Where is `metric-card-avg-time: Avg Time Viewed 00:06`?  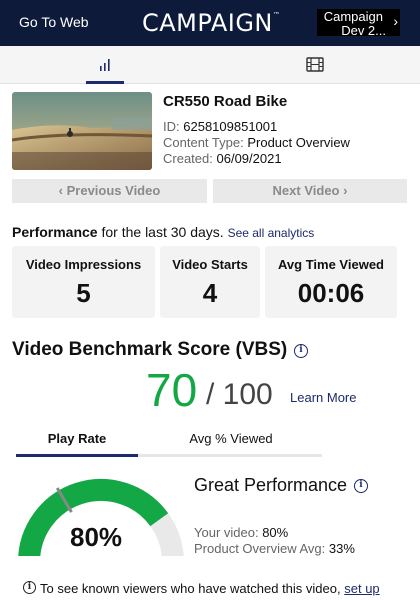
metric-card-avg-time: Avg Time Viewed 00:06 is located at coordinates (331, 282).